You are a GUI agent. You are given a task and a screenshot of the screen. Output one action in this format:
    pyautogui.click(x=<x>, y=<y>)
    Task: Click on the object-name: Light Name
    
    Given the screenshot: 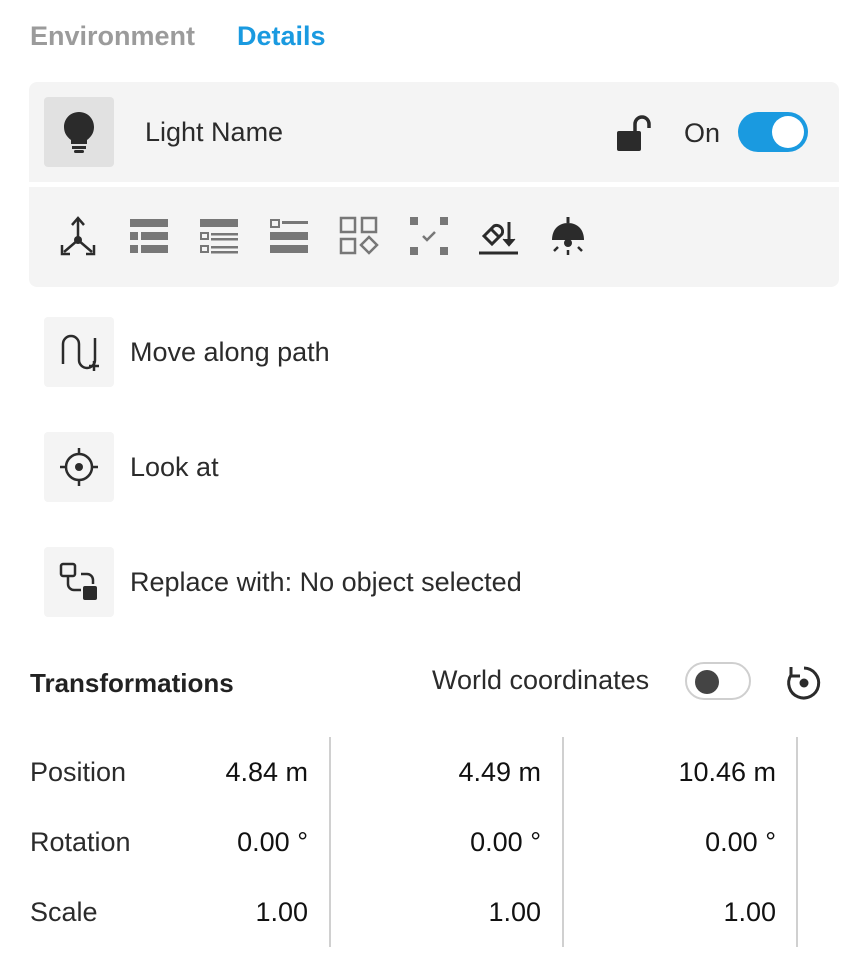 What is the action you would take?
    pyautogui.click(x=214, y=132)
    